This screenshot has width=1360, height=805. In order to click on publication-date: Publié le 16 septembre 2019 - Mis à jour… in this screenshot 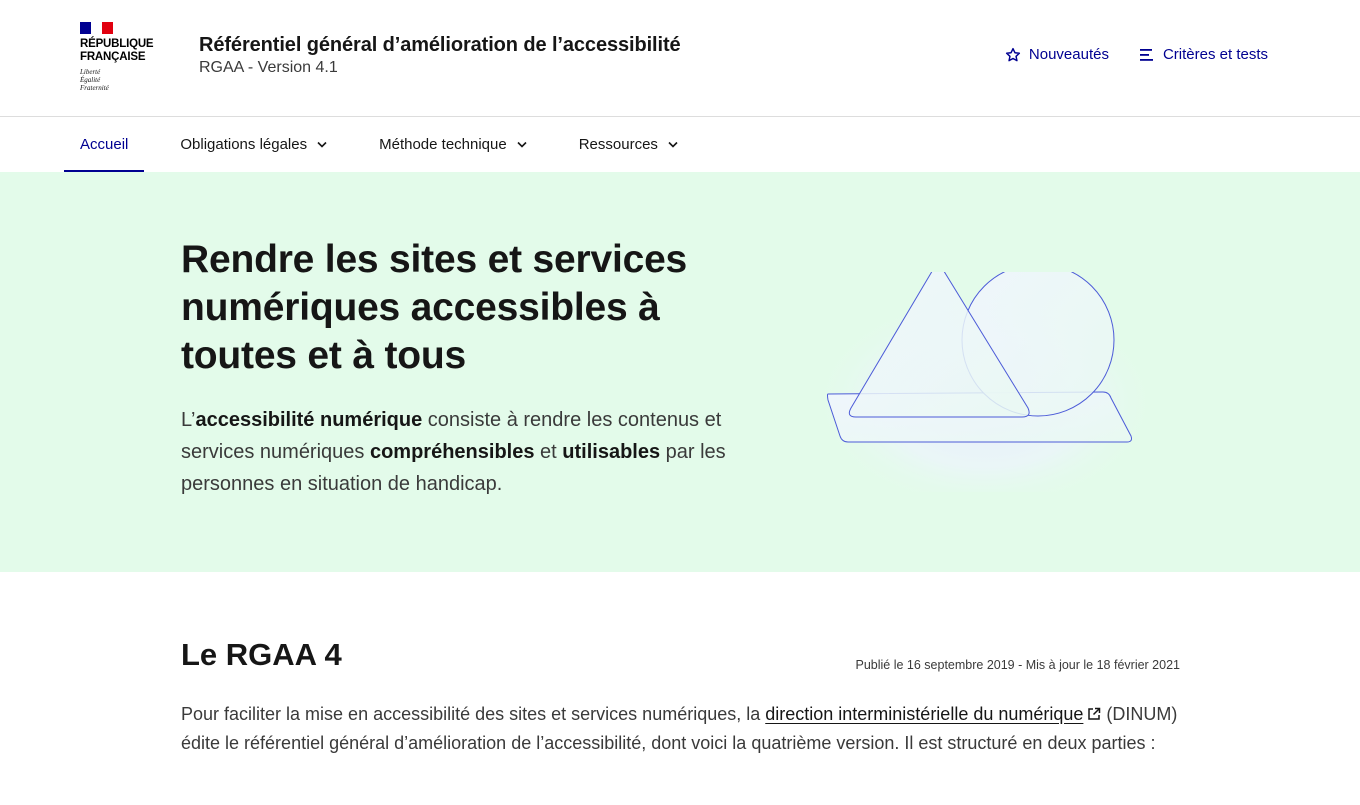, I will do `click(1018, 665)`.